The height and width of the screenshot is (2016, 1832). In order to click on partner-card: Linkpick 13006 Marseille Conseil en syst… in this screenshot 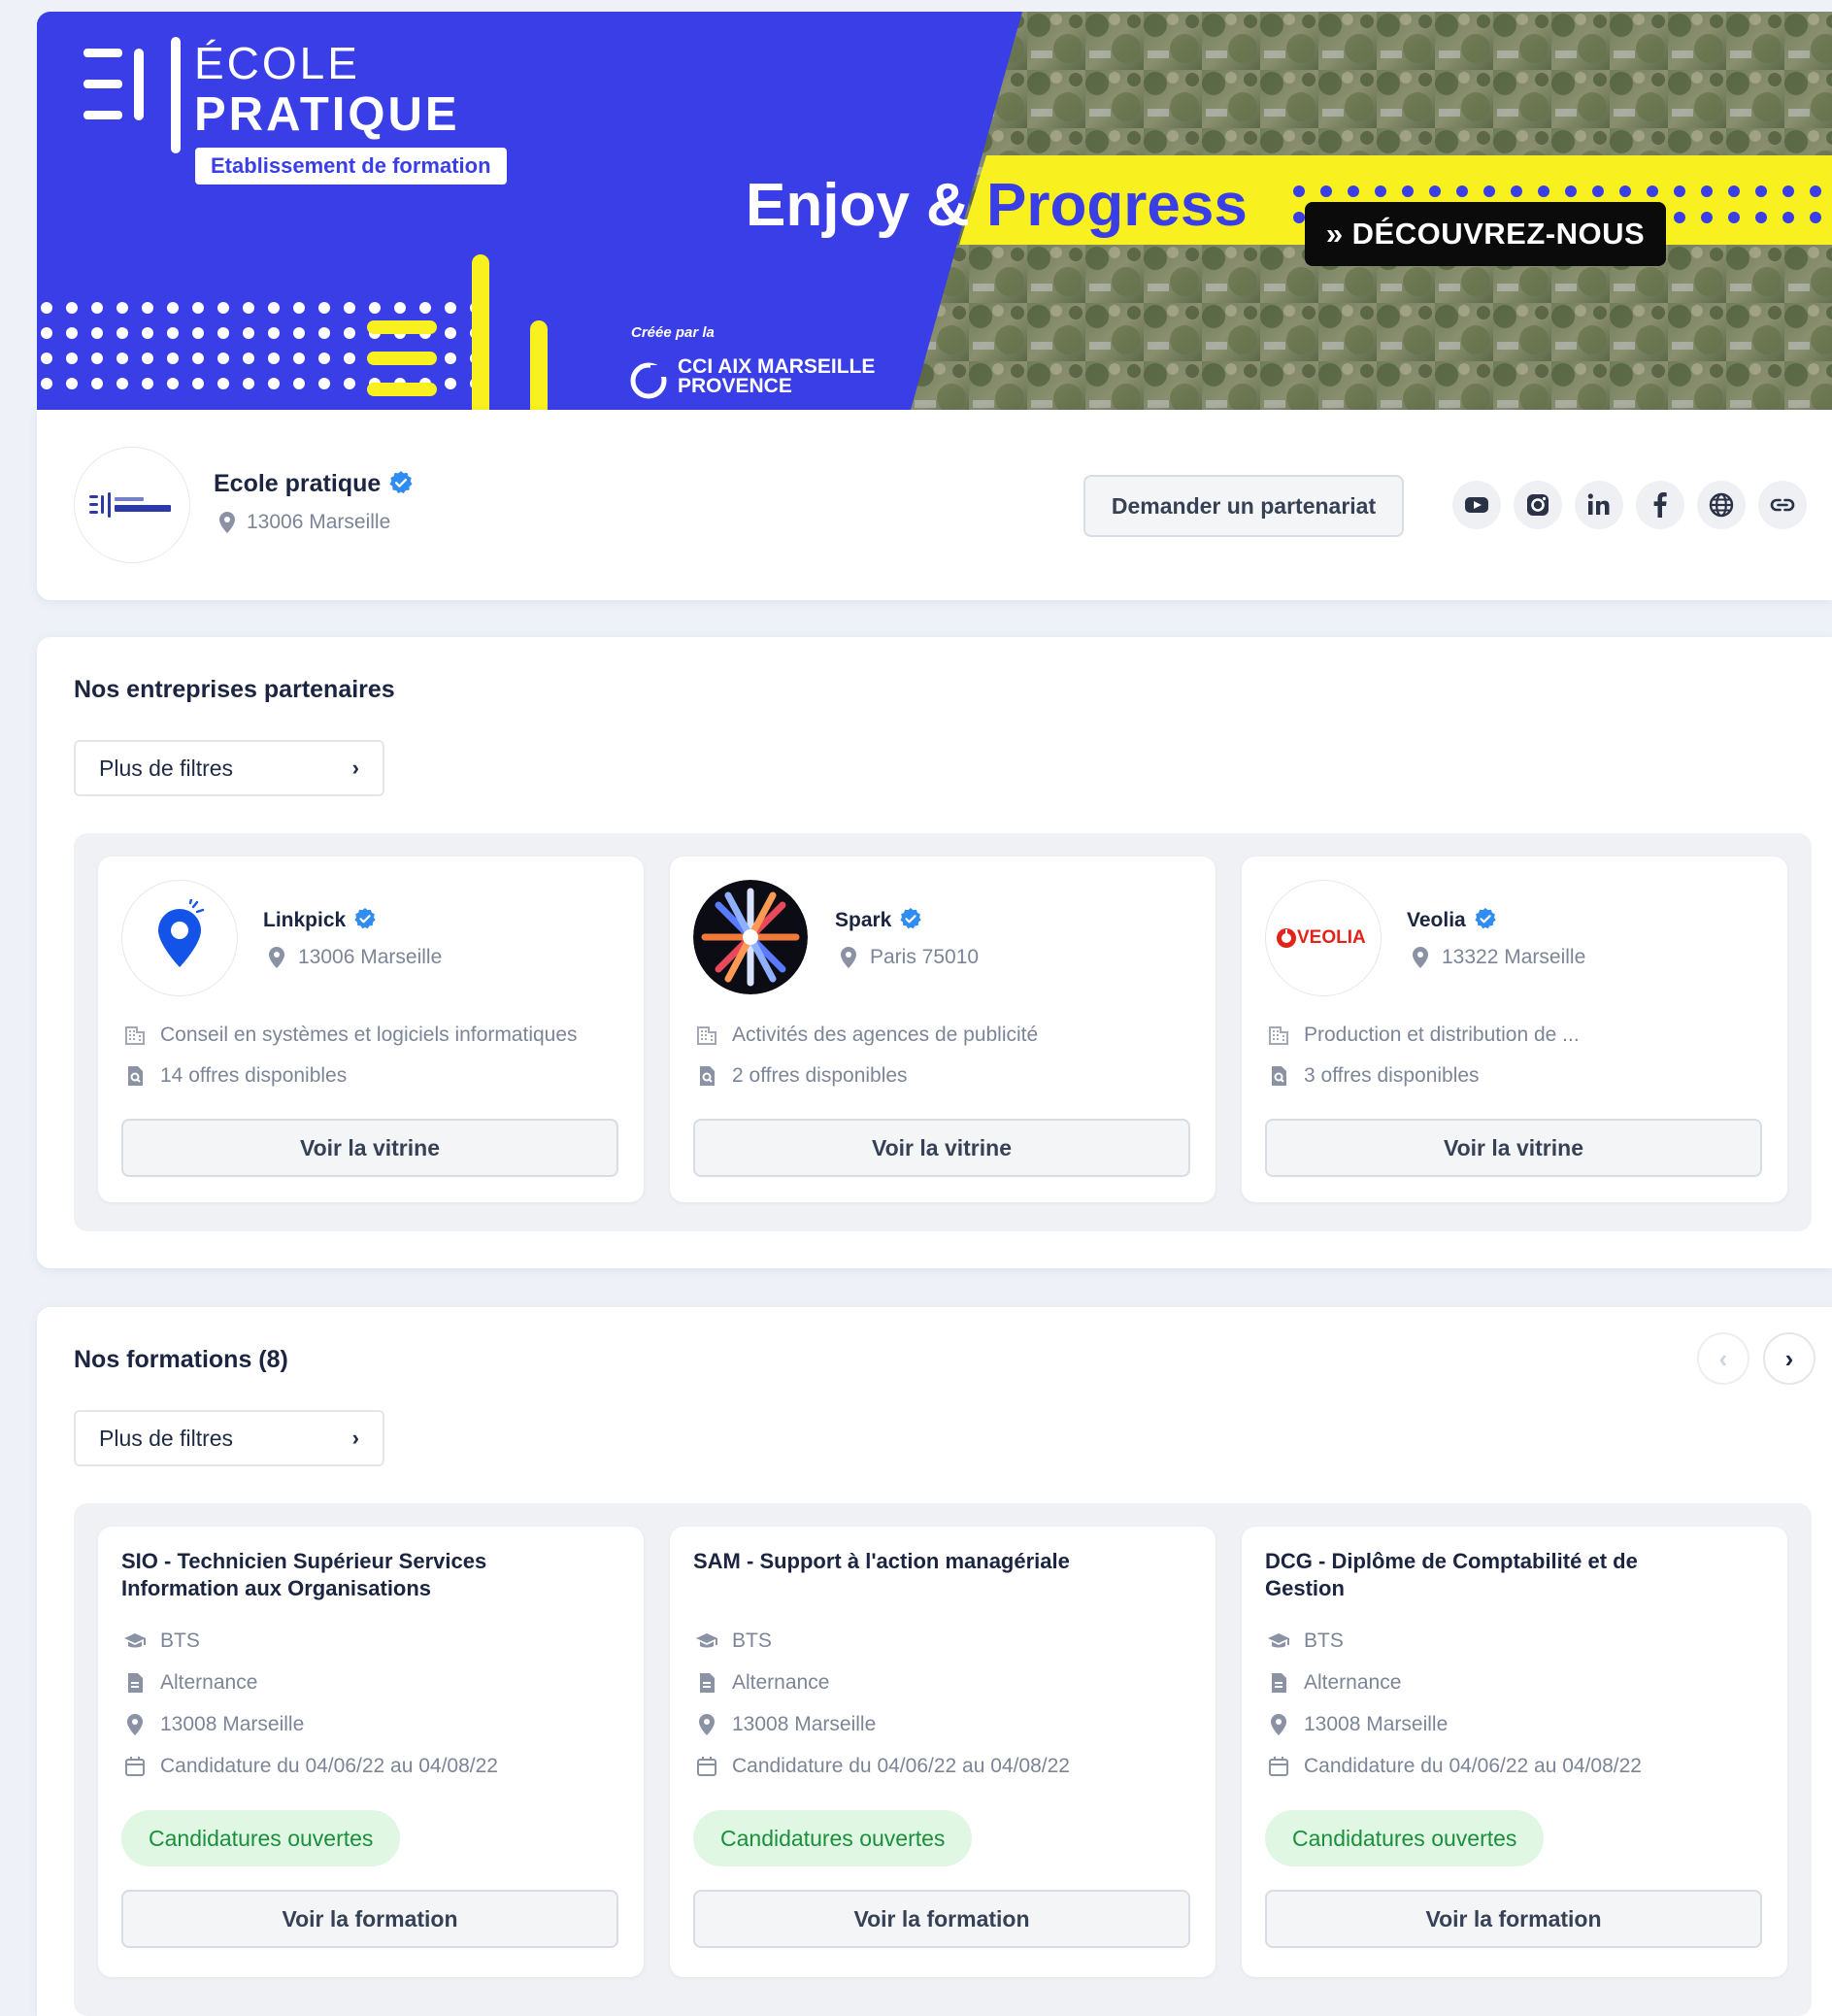, I will do `click(371, 1029)`.